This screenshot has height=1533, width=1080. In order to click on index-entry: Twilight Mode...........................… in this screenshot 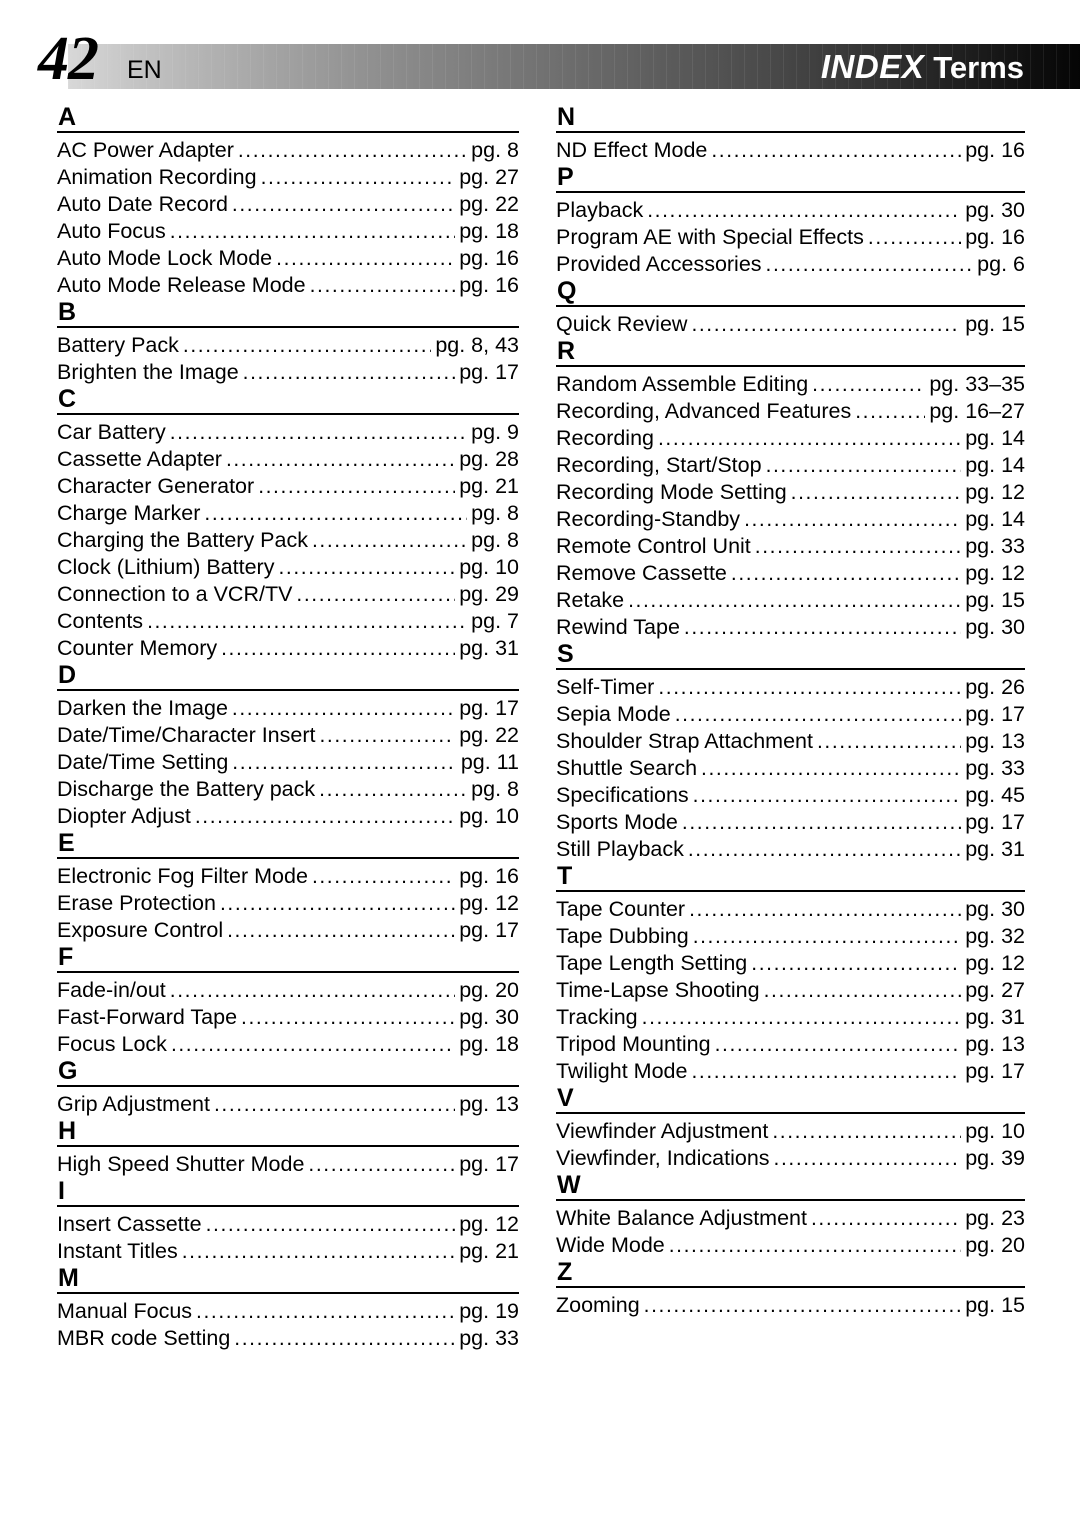, I will do `click(790, 1071)`.